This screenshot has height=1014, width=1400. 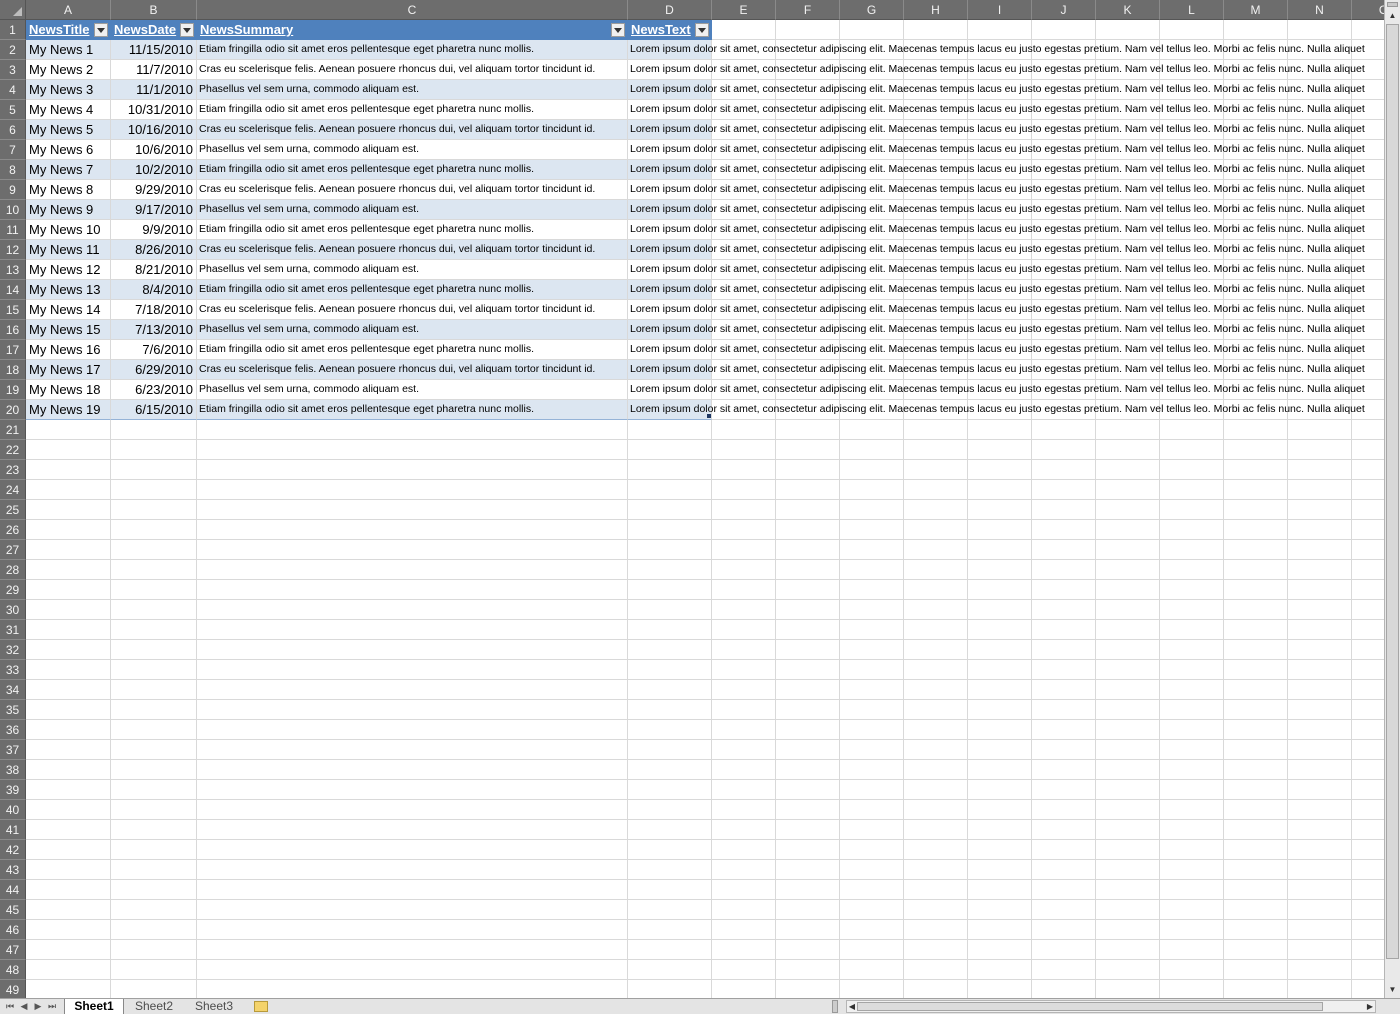 I want to click on row-header: 25, so click(x=13, y=510).